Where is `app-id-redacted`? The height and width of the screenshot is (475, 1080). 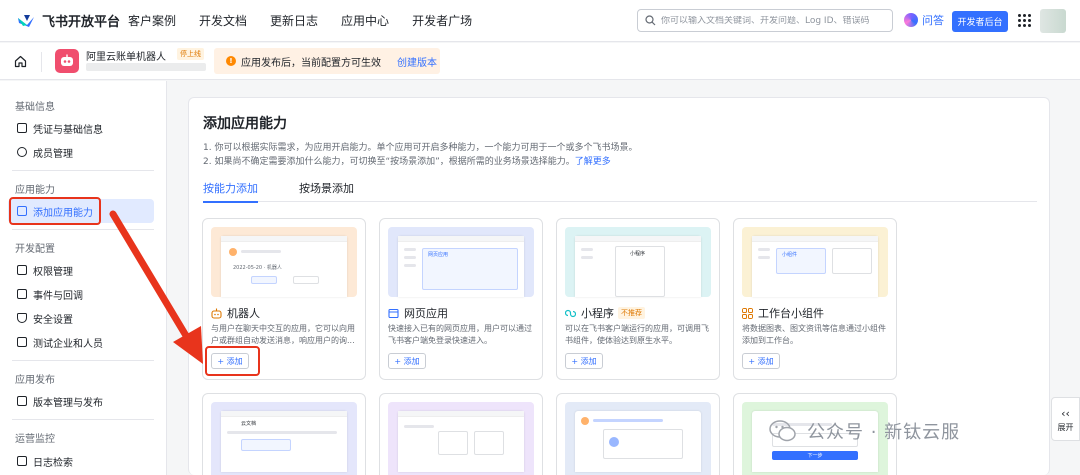
app-id-redacted is located at coordinates (146, 67).